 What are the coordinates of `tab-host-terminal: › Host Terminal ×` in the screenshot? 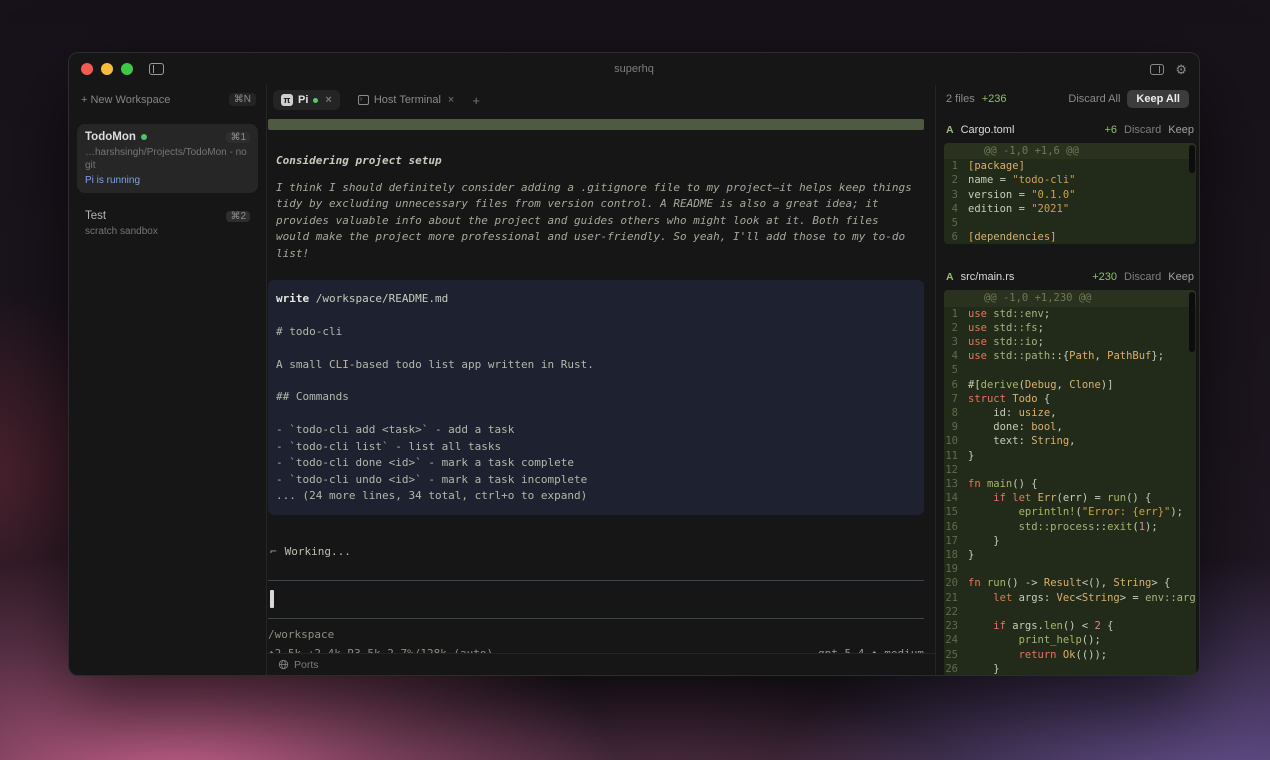 It's located at (406, 100).